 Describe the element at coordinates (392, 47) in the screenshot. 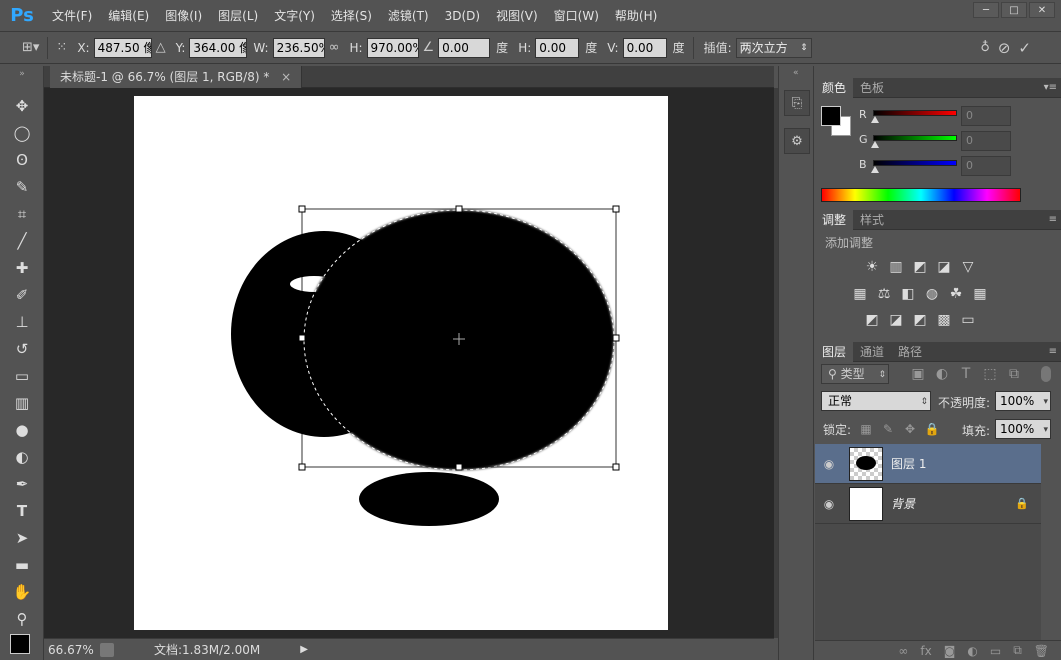

I see `height-input: 970.00%` at that location.